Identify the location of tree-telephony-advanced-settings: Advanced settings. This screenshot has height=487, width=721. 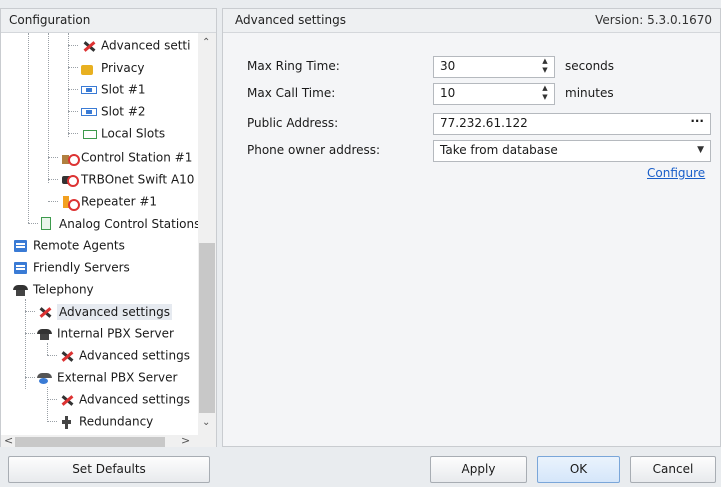
(104, 311).